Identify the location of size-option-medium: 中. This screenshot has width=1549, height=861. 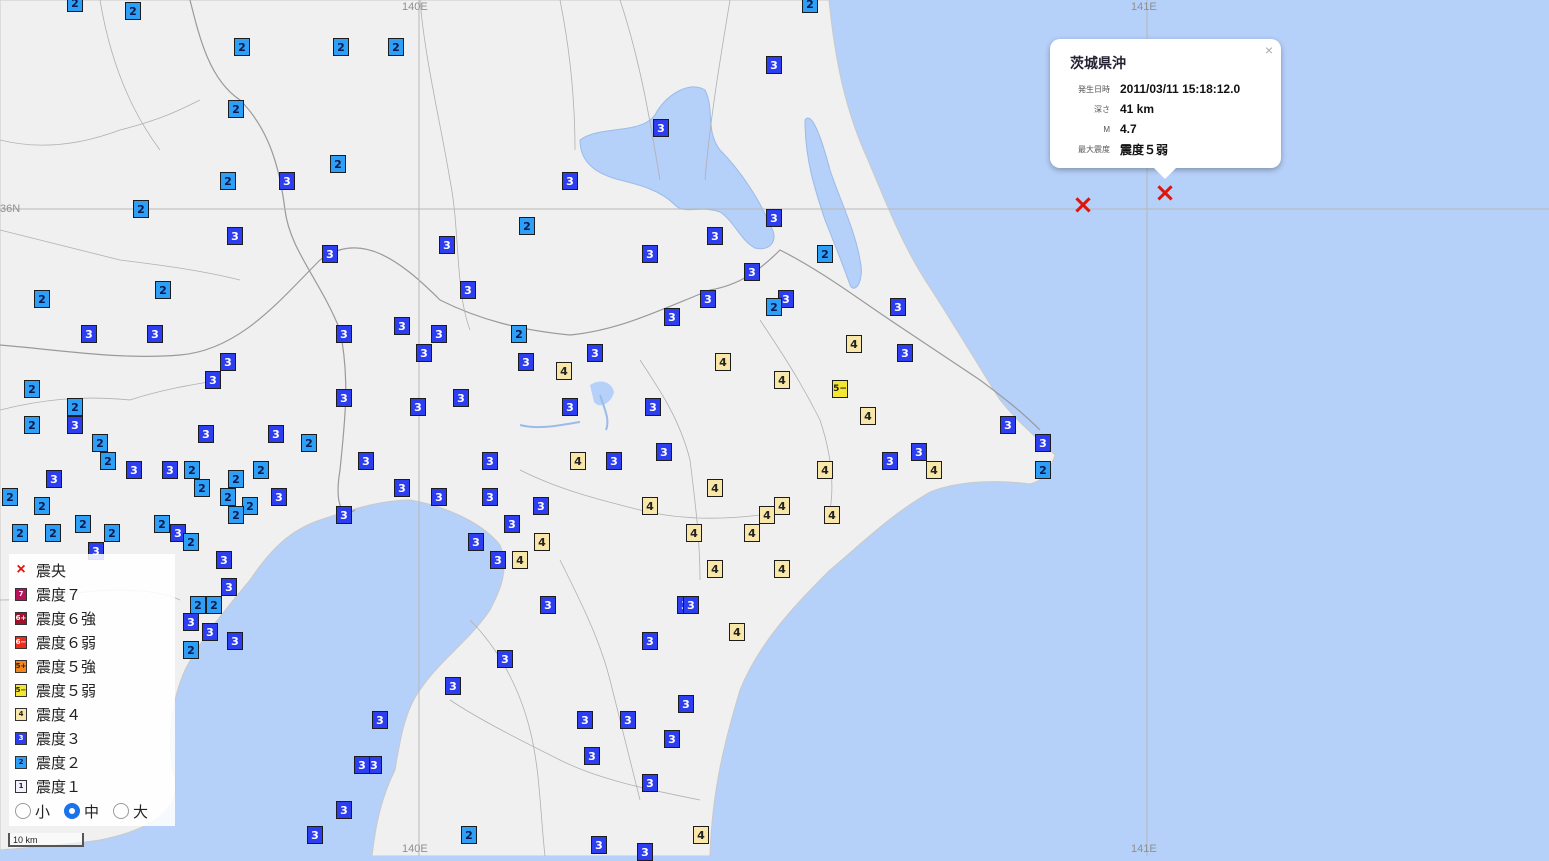
(81, 811).